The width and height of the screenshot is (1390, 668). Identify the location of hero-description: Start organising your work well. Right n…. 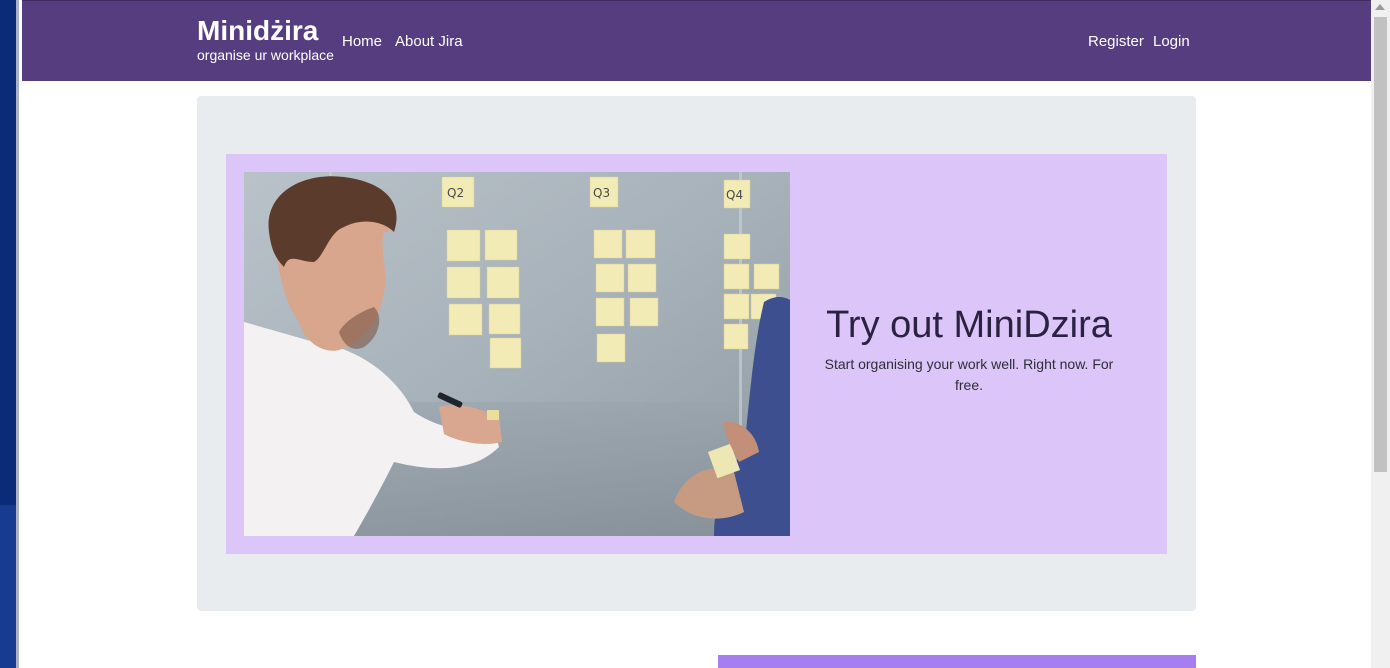
(969, 374).